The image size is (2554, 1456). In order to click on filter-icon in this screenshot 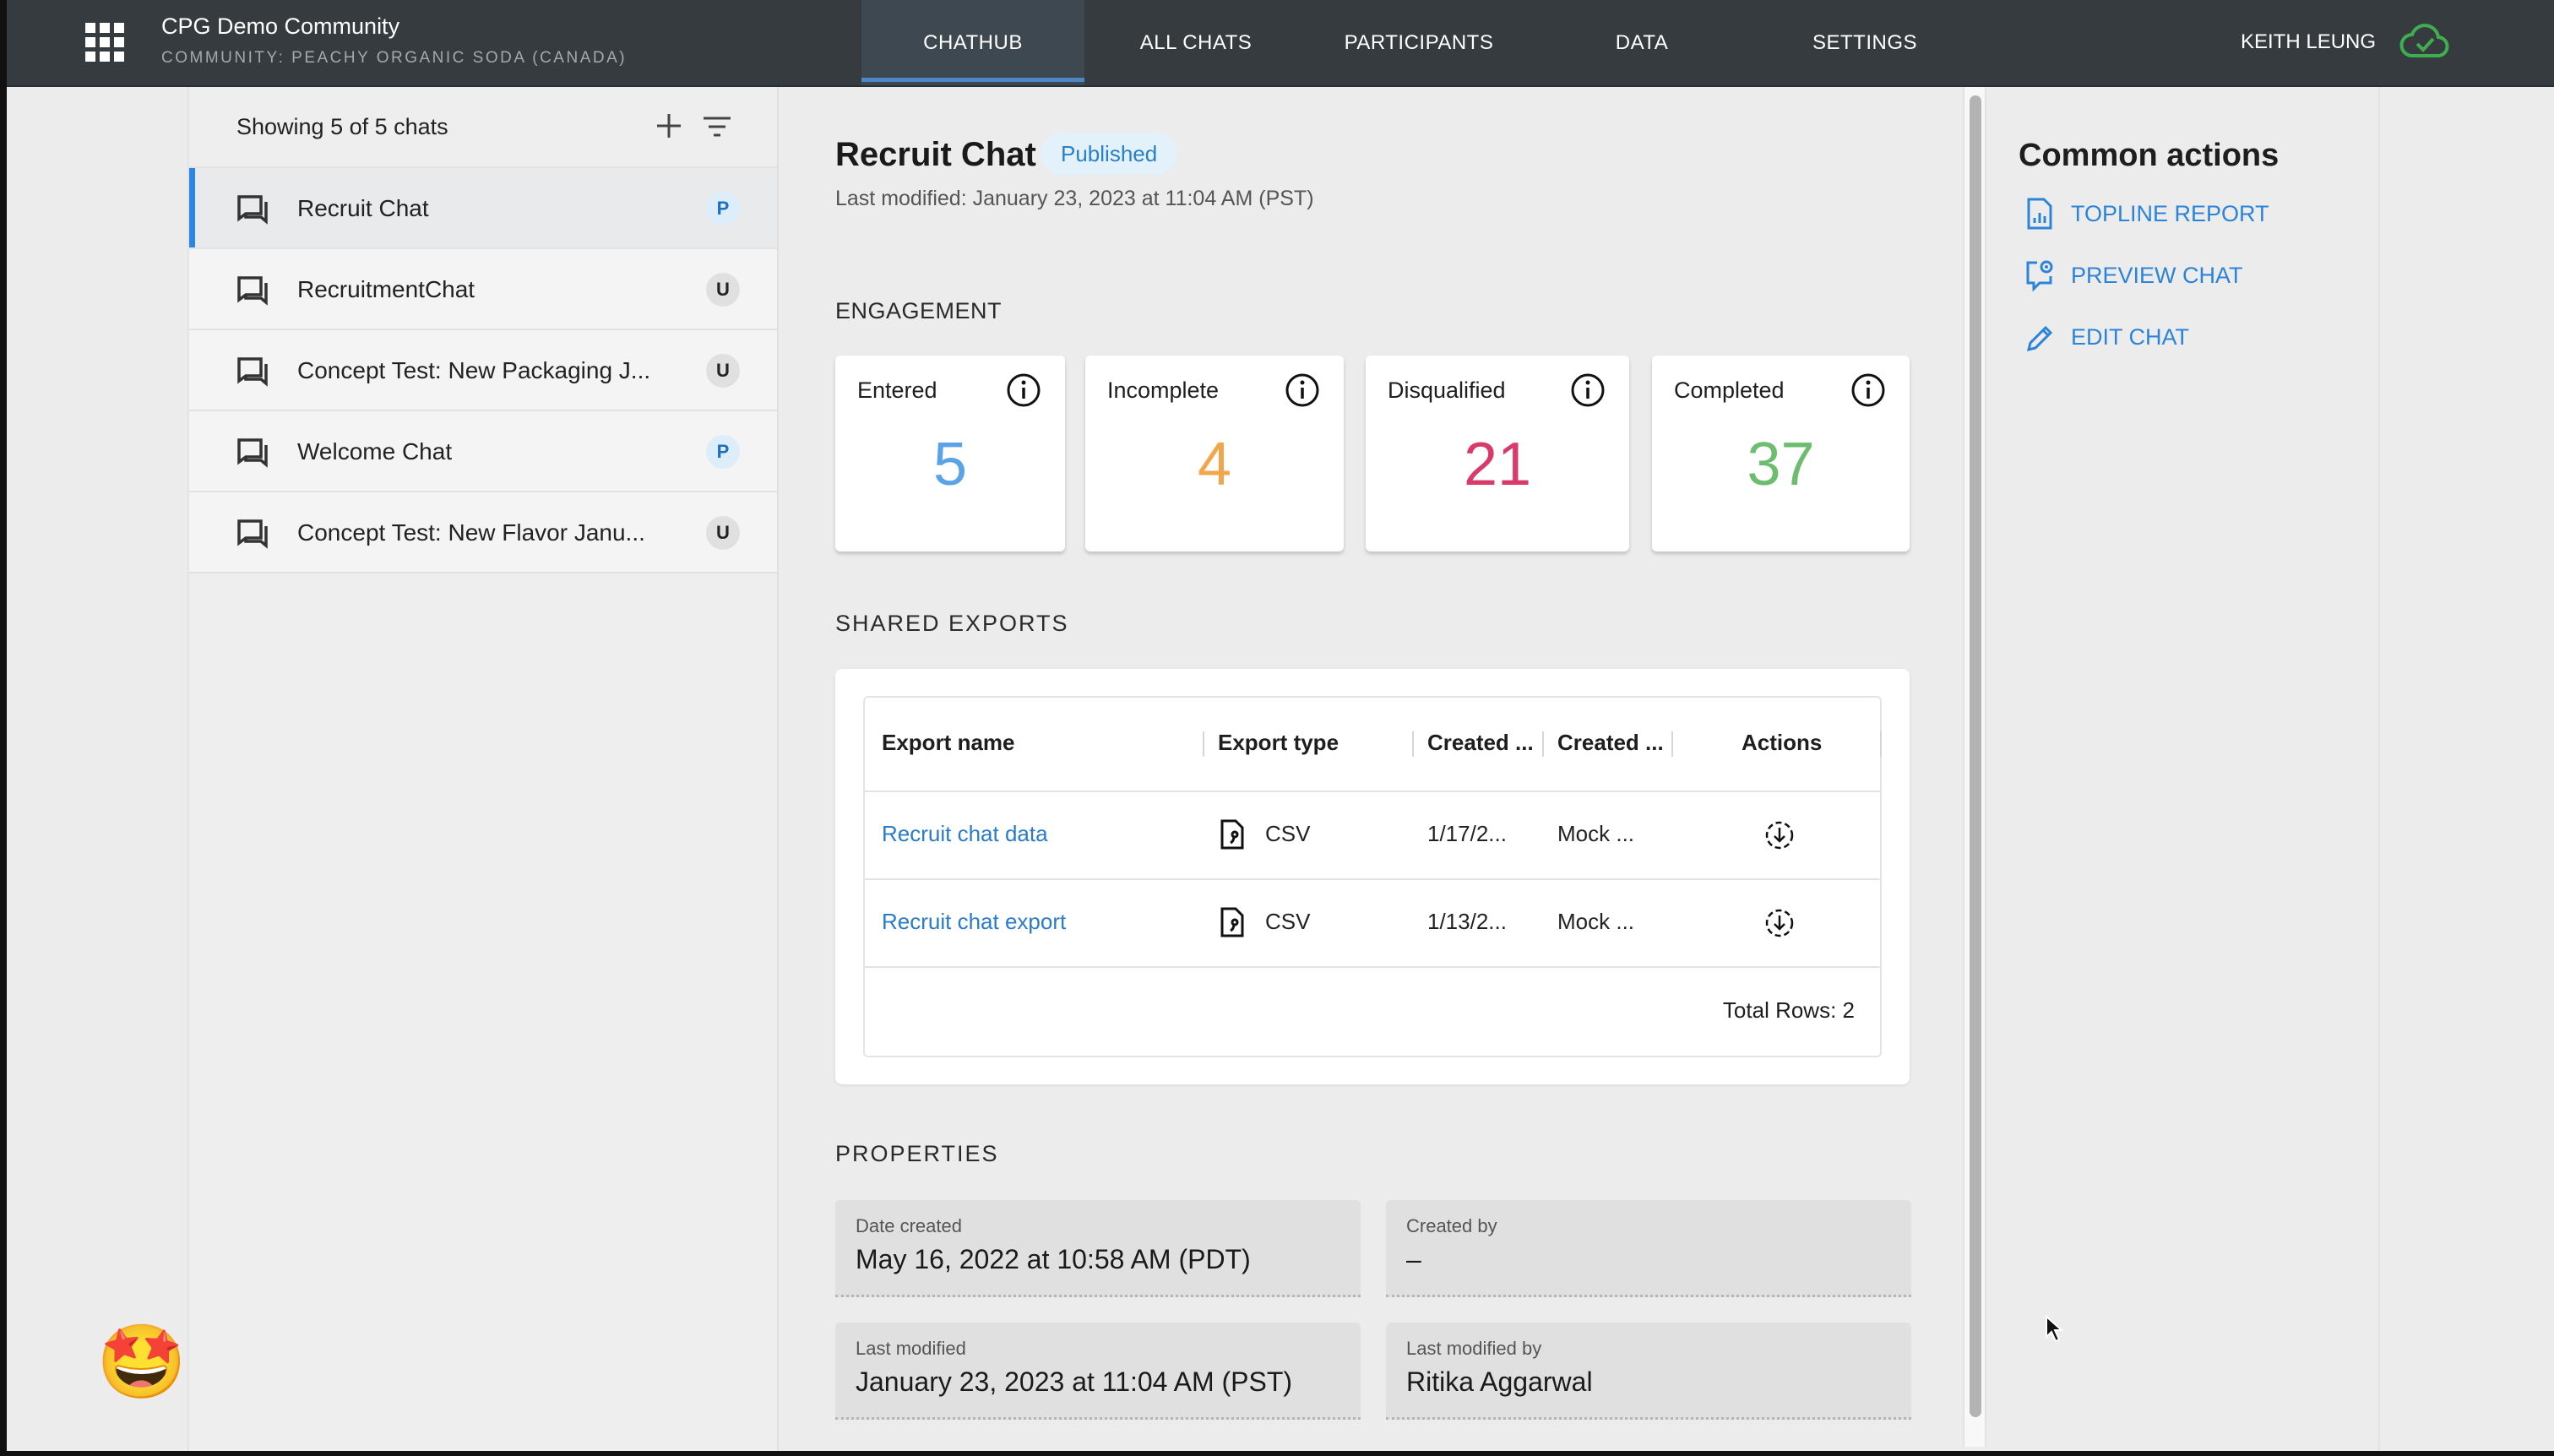, I will do `click(717, 127)`.